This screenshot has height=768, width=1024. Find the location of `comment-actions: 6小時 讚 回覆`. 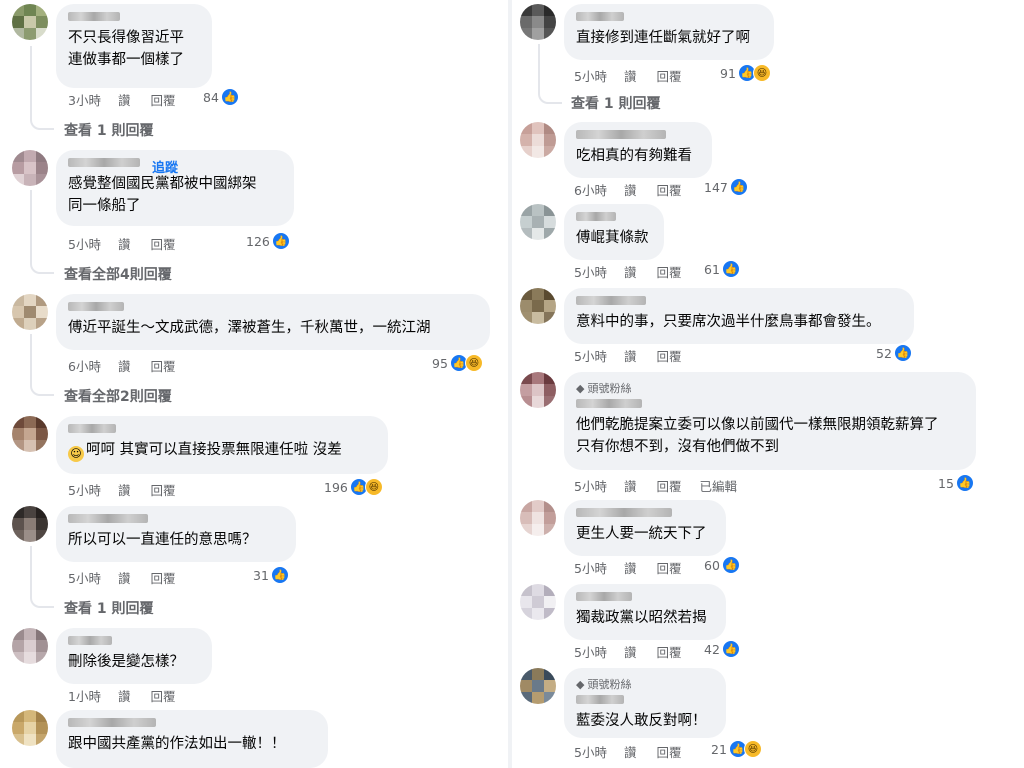

comment-actions: 6小時 讚 回覆 is located at coordinates (121, 365).